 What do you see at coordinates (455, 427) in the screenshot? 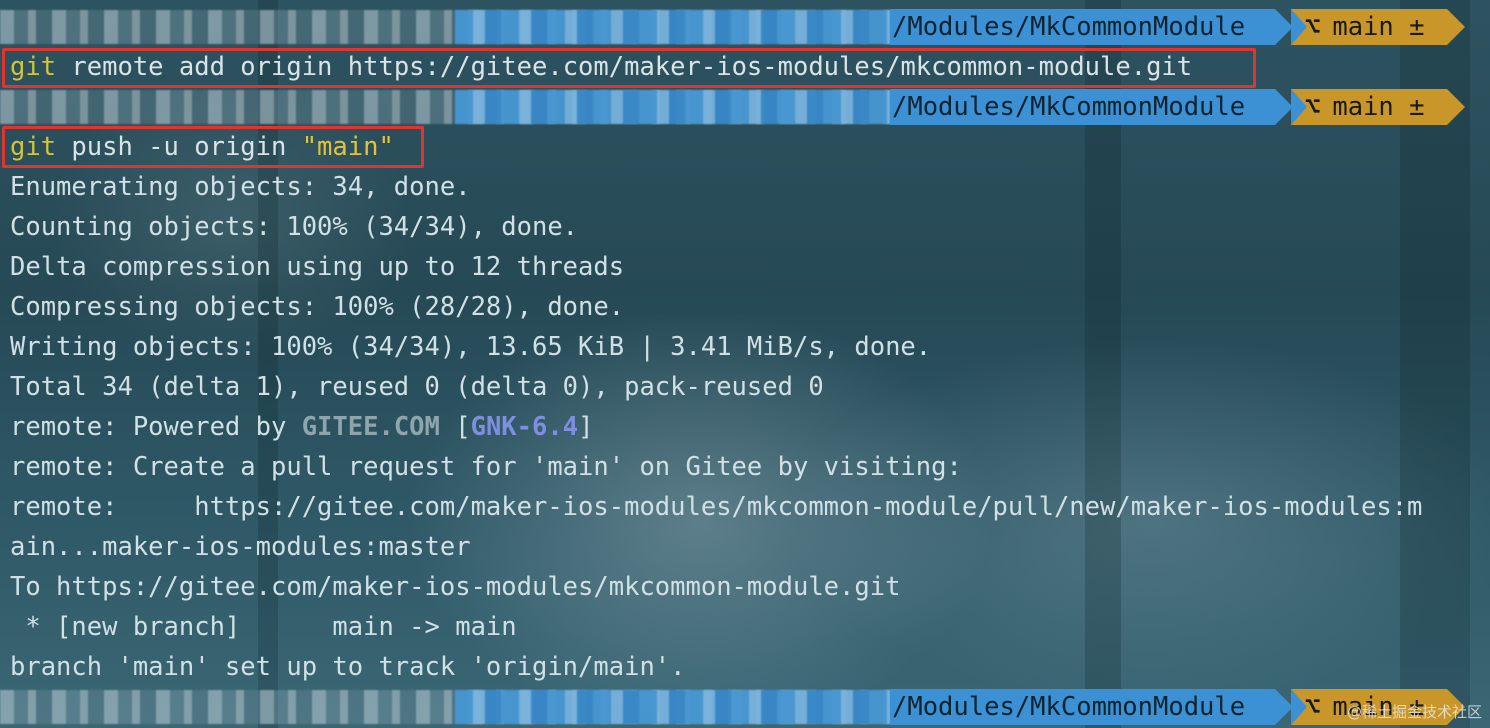
I see `output-text: [` at bounding box center [455, 427].